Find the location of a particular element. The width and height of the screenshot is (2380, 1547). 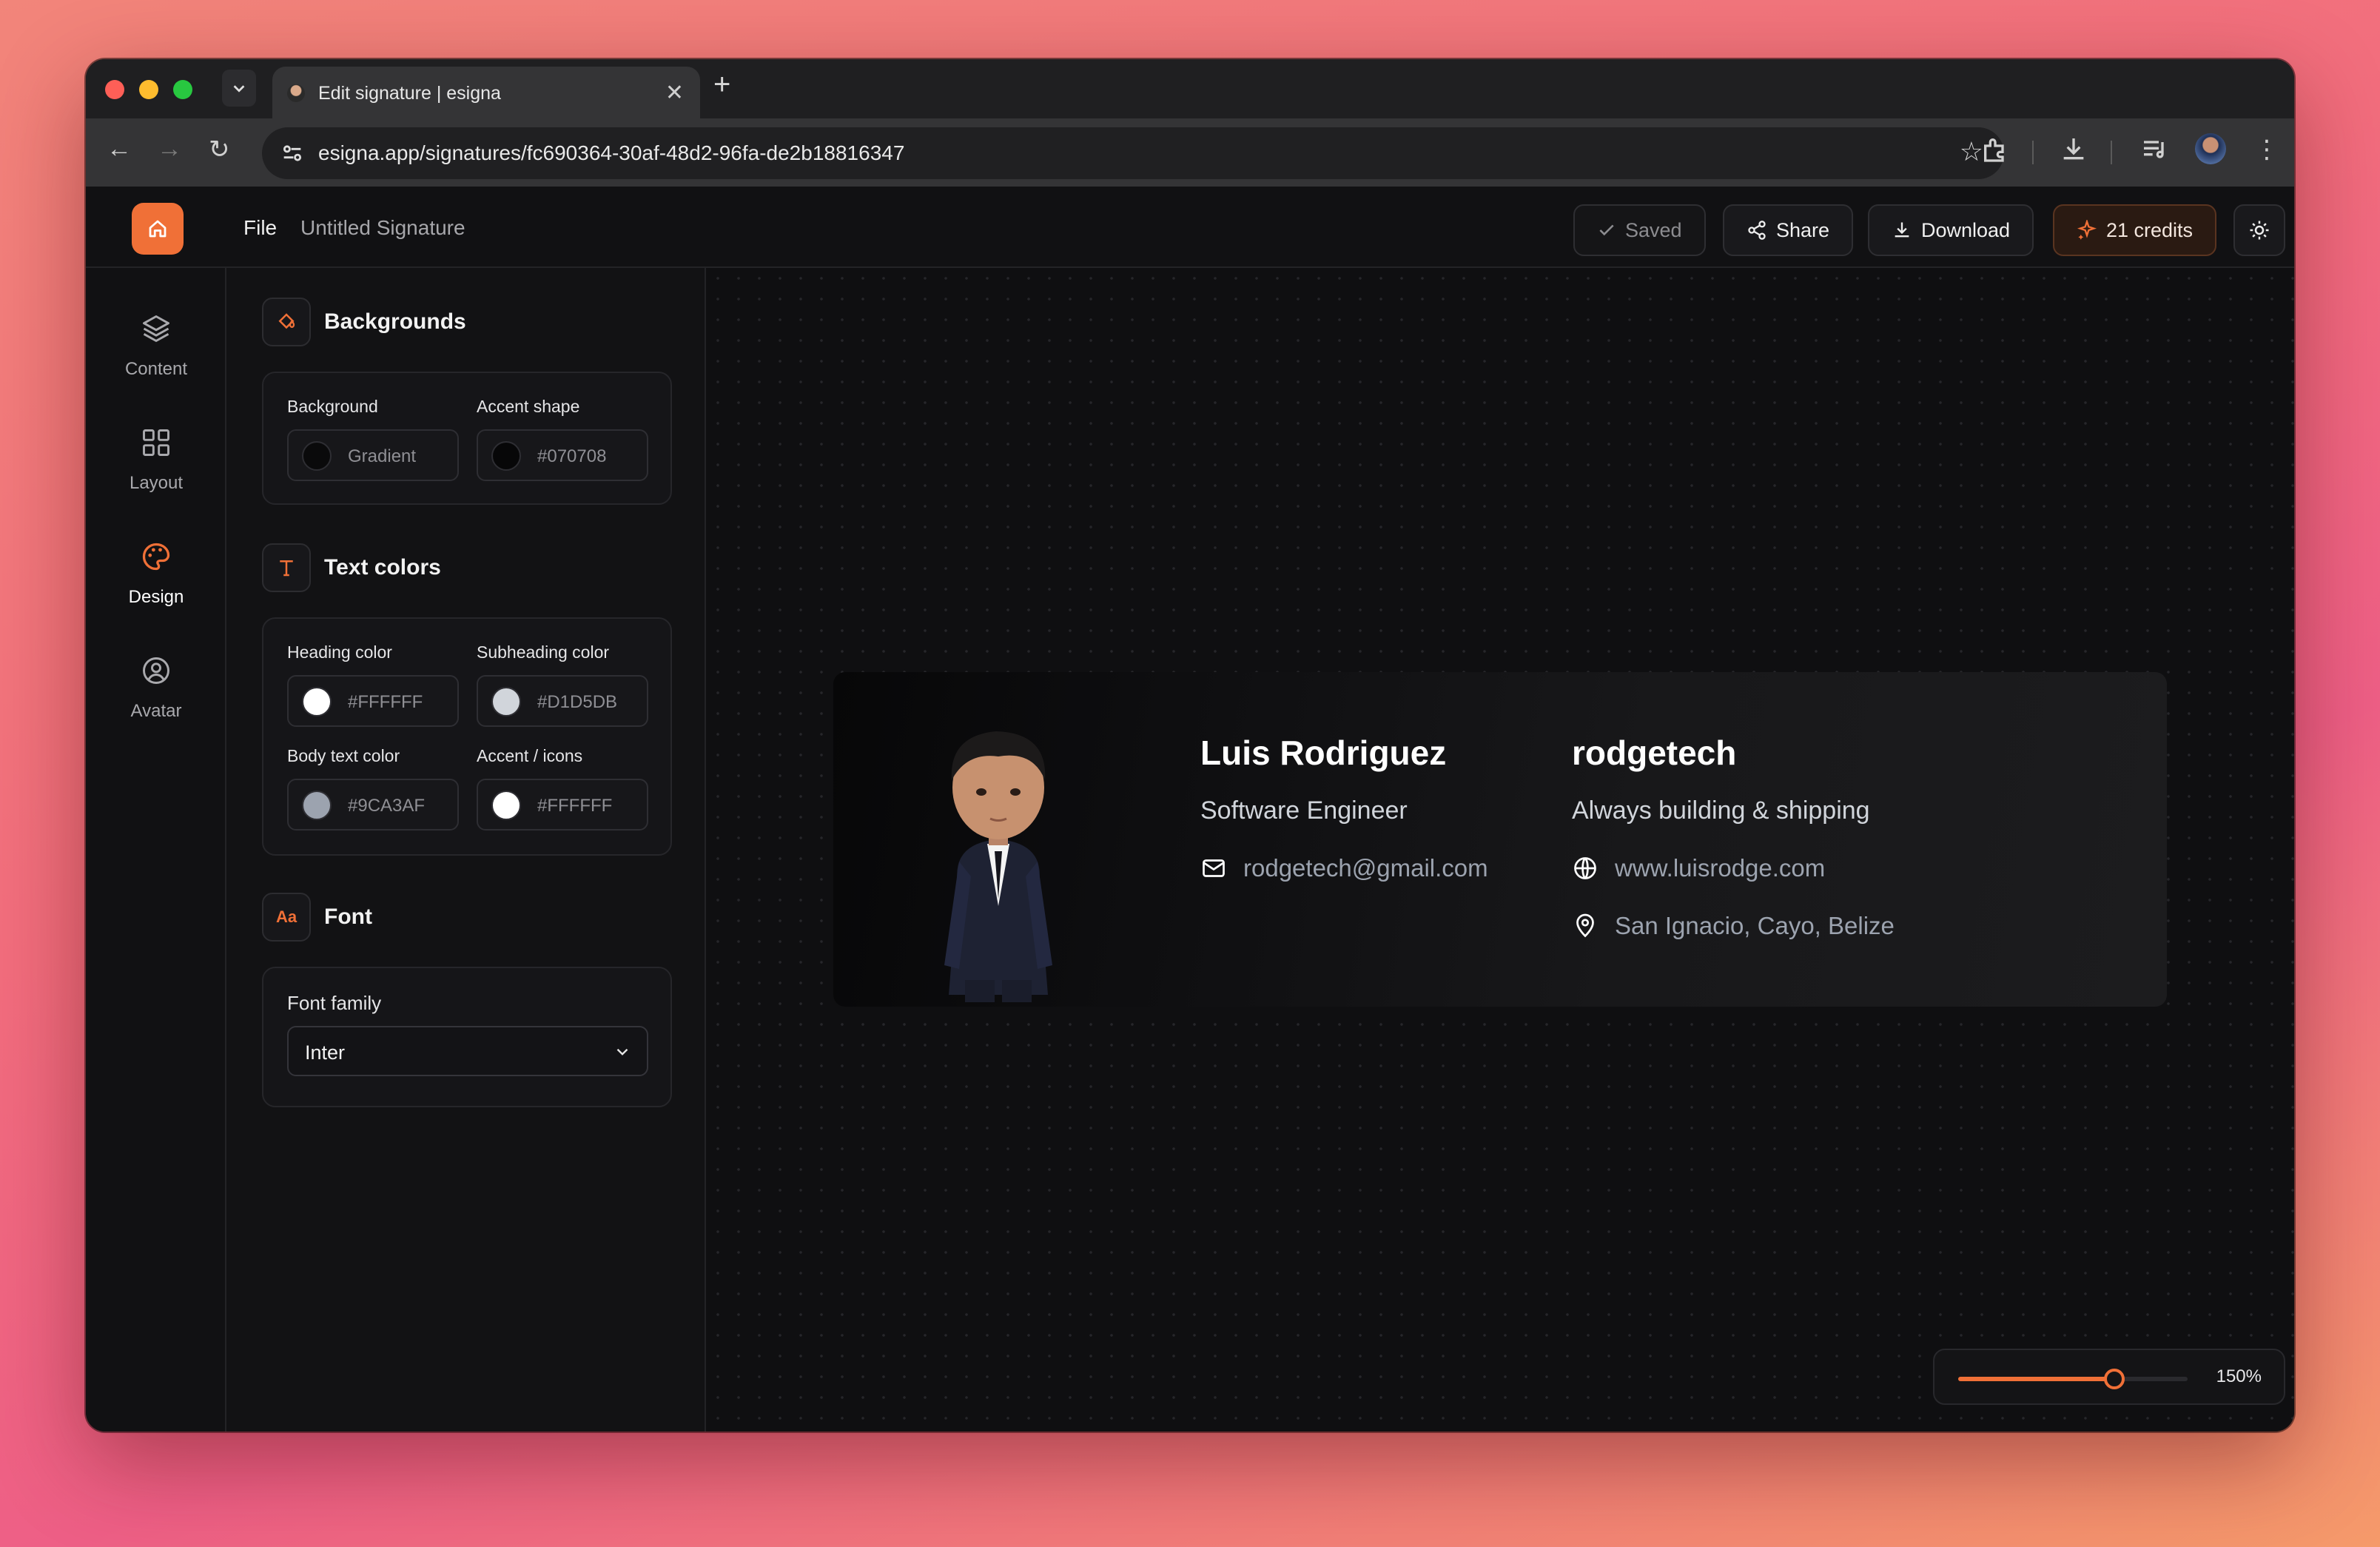

signature-website: www.luisrodge.com is located at coordinates (1720, 868).